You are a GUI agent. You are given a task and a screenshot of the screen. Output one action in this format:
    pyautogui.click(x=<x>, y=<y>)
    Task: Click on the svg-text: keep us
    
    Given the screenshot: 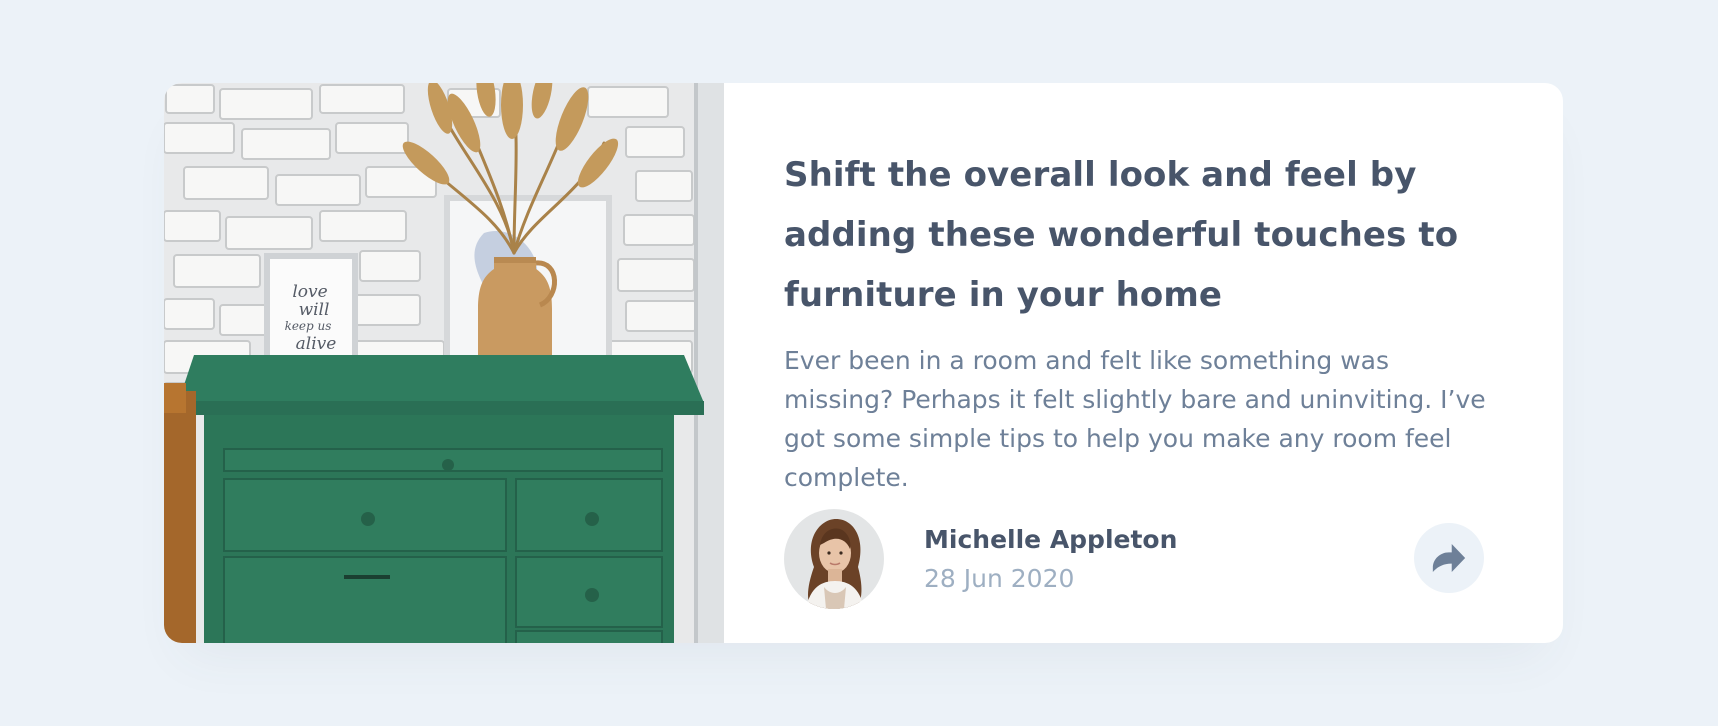 What is the action you would take?
    pyautogui.click(x=308, y=326)
    